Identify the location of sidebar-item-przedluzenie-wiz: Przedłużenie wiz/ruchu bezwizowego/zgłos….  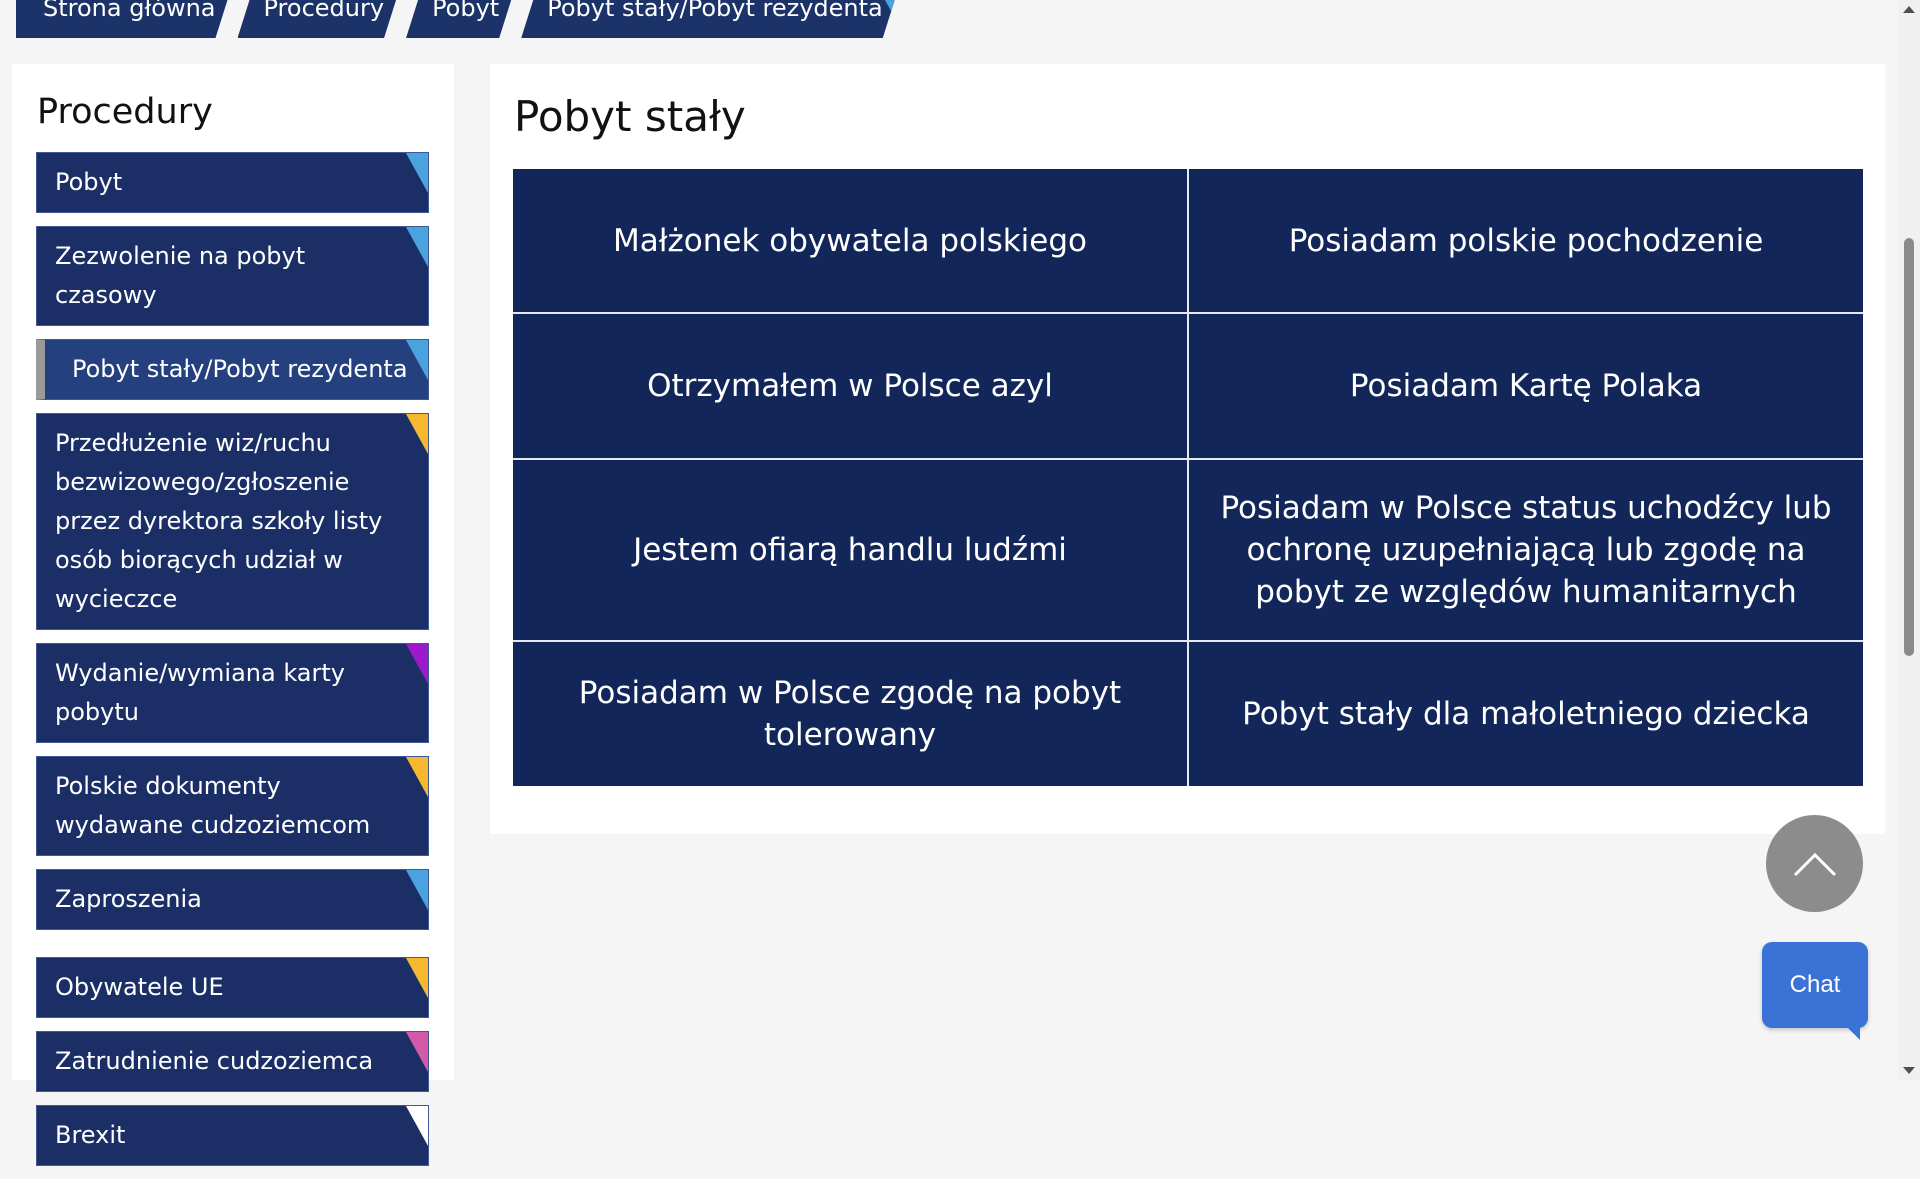
(232, 521).